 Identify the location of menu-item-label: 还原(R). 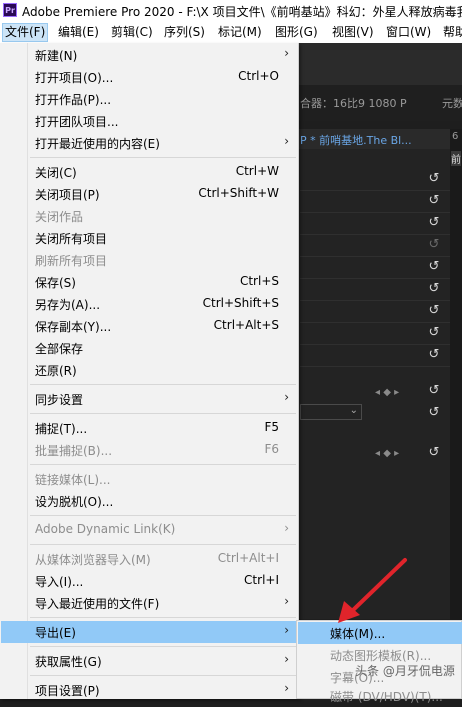
(56, 371).